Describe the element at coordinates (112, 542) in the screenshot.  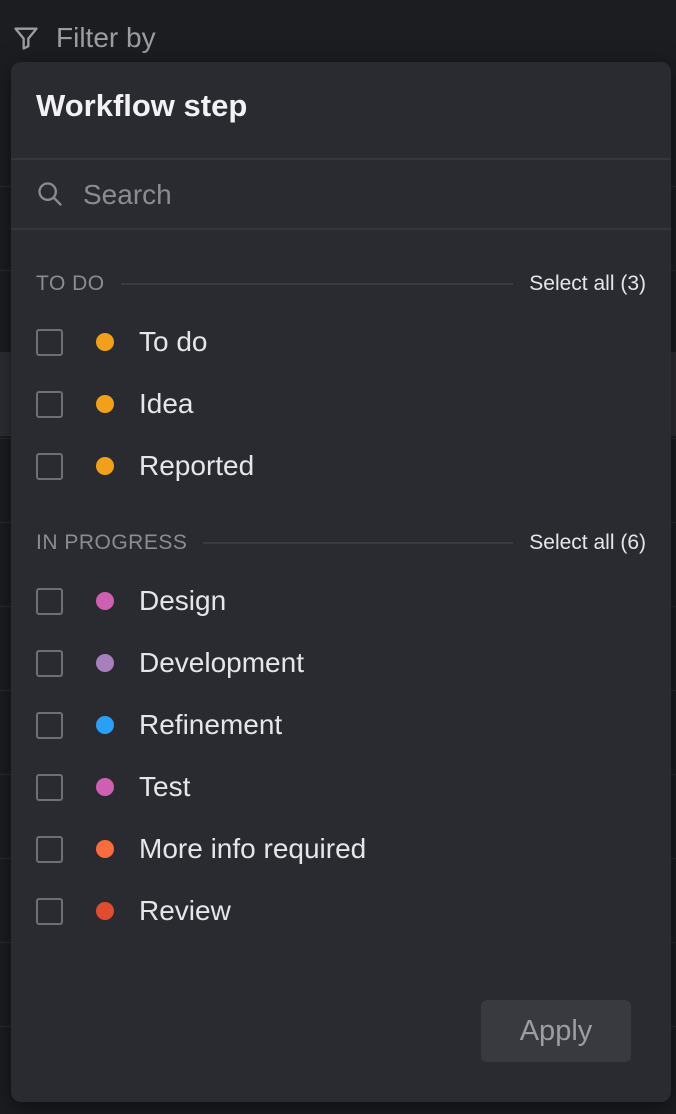
I see `section-label: IN PROGRESS` at that location.